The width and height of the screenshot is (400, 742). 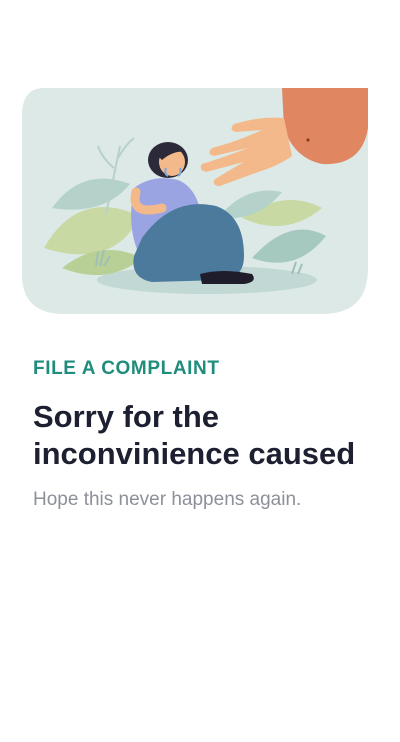 I want to click on section-eyebrow: FILE A COMPLAINT, so click(x=126, y=368).